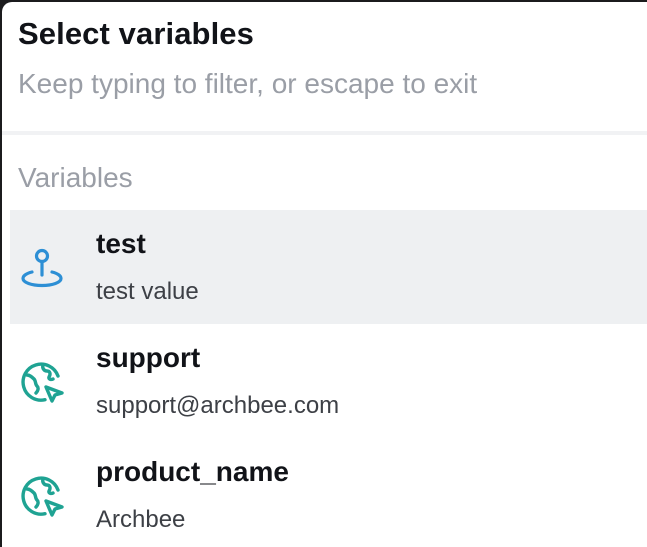 The image size is (647, 547). I want to click on variable-name: test, so click(121, 243).